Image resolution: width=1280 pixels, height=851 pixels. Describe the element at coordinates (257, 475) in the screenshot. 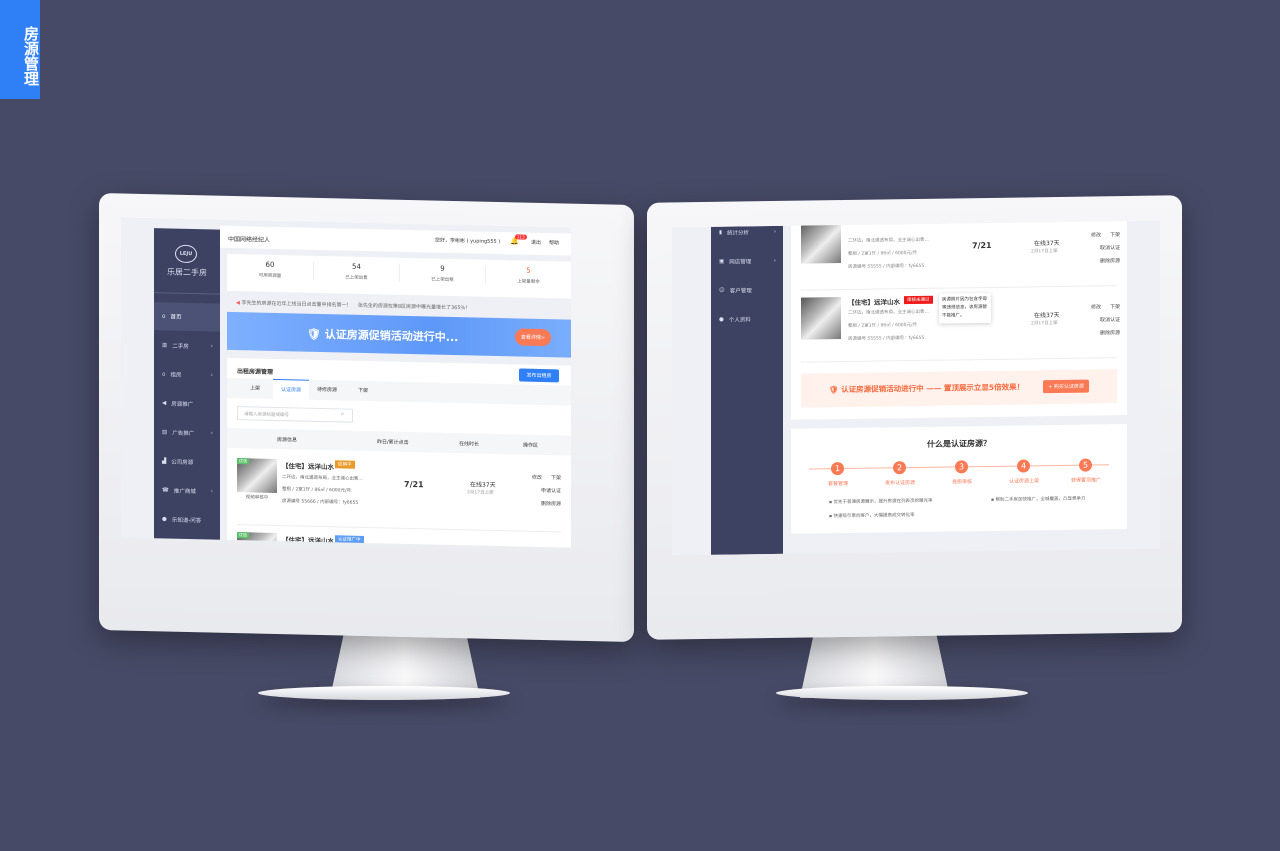

I see `listing-thumbnail: 优选` at that location.